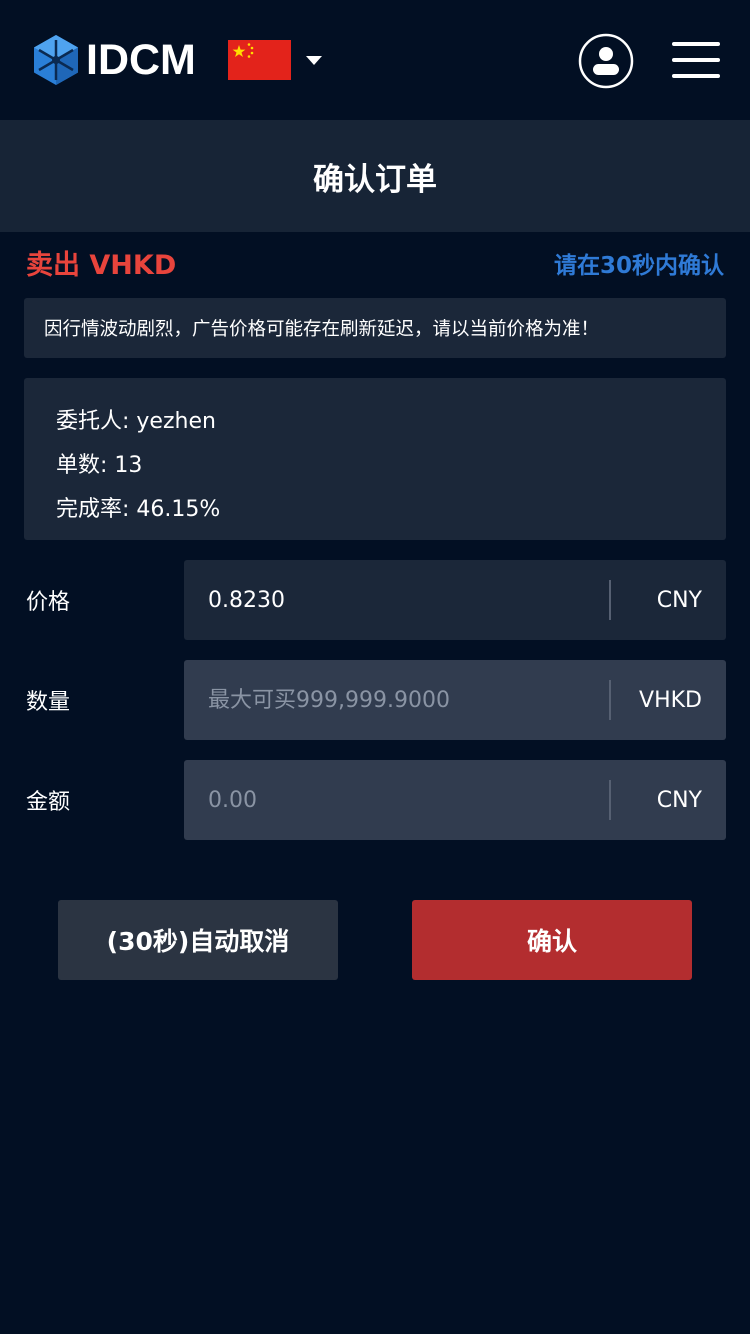  I want to click on confirm-countdown: 请在30秒内确认, so click(638, 266).